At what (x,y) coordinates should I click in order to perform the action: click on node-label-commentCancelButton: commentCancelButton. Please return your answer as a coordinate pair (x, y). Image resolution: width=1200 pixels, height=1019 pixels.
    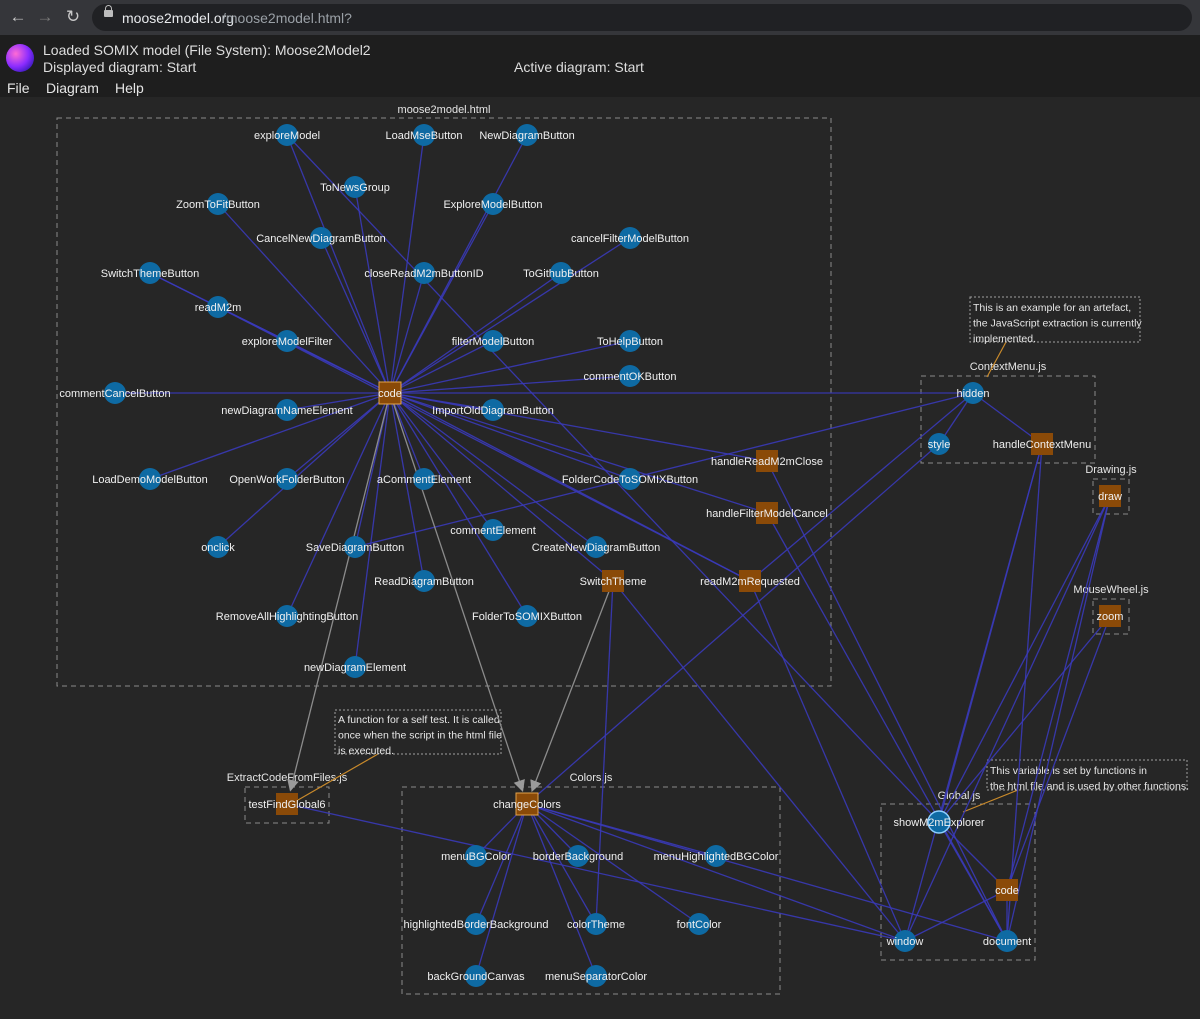
    Looking at the image, I should click on (114, 394).